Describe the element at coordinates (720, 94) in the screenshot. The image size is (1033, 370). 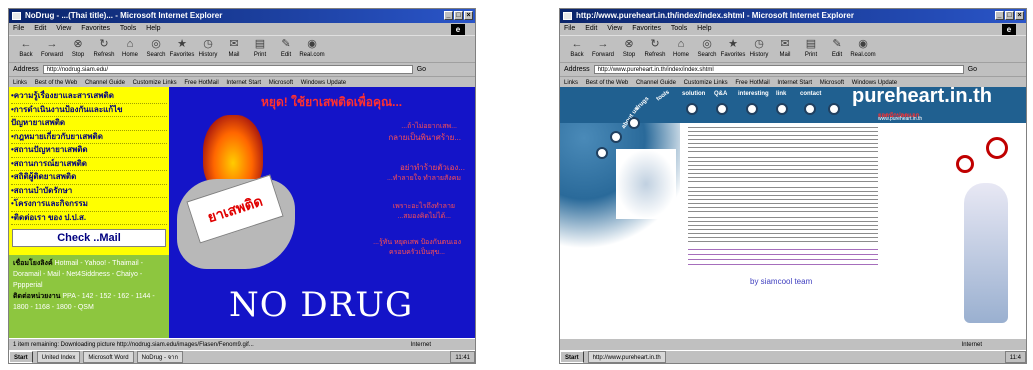
I see `nav-qa: Q&A` at that location.